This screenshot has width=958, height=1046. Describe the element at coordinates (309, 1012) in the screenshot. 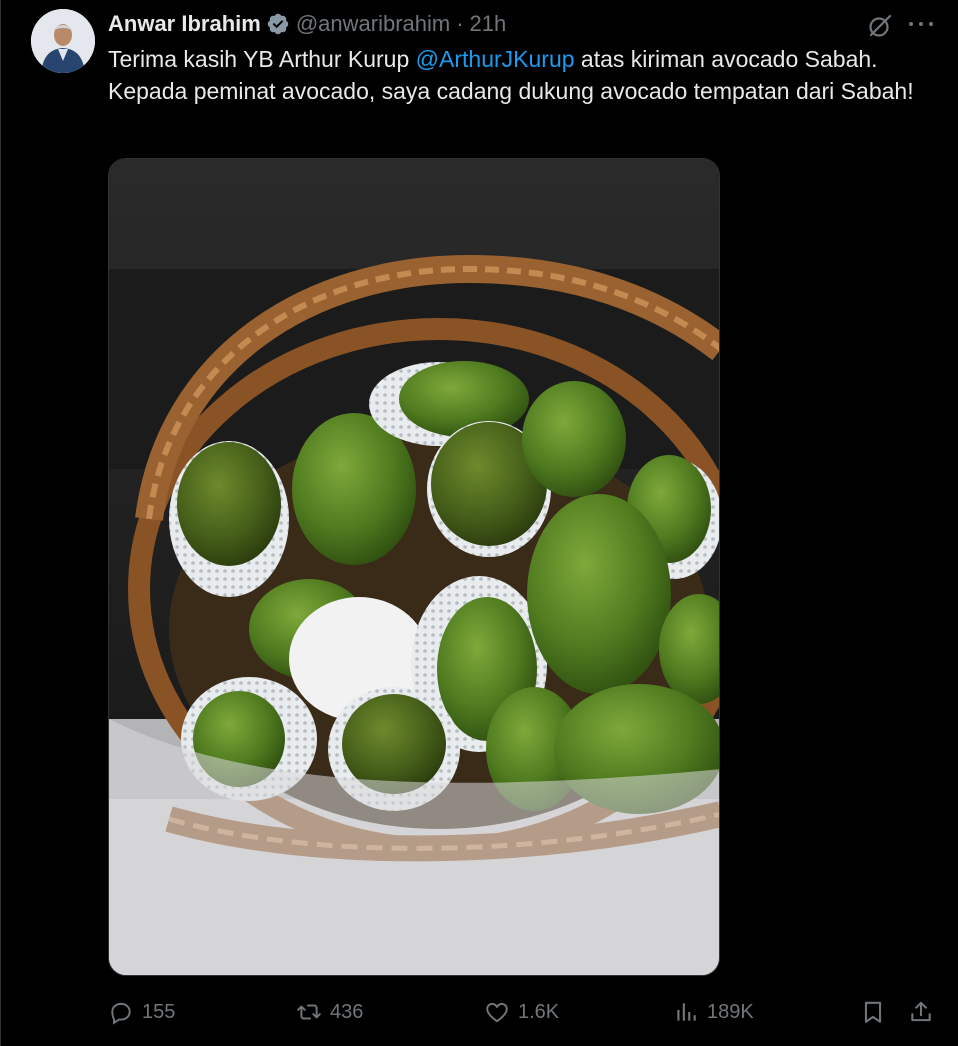

I see `repost-icon` at that location.